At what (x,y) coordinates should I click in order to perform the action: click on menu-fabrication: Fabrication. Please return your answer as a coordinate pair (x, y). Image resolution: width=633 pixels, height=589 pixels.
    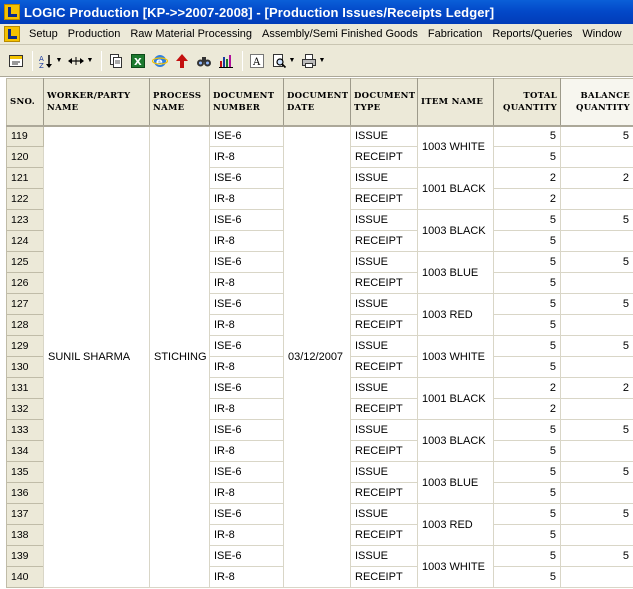
    Looking at the image, I should click on (455, 34).